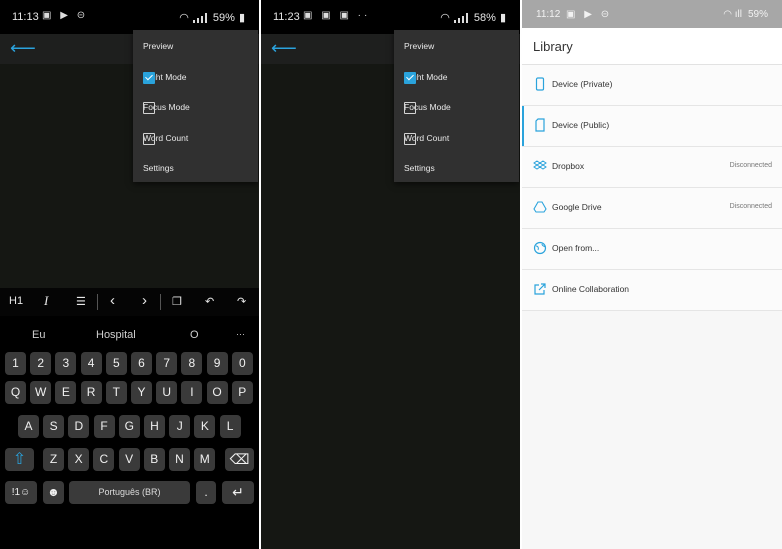  I want to click on key-b: B, so click(154, 459).